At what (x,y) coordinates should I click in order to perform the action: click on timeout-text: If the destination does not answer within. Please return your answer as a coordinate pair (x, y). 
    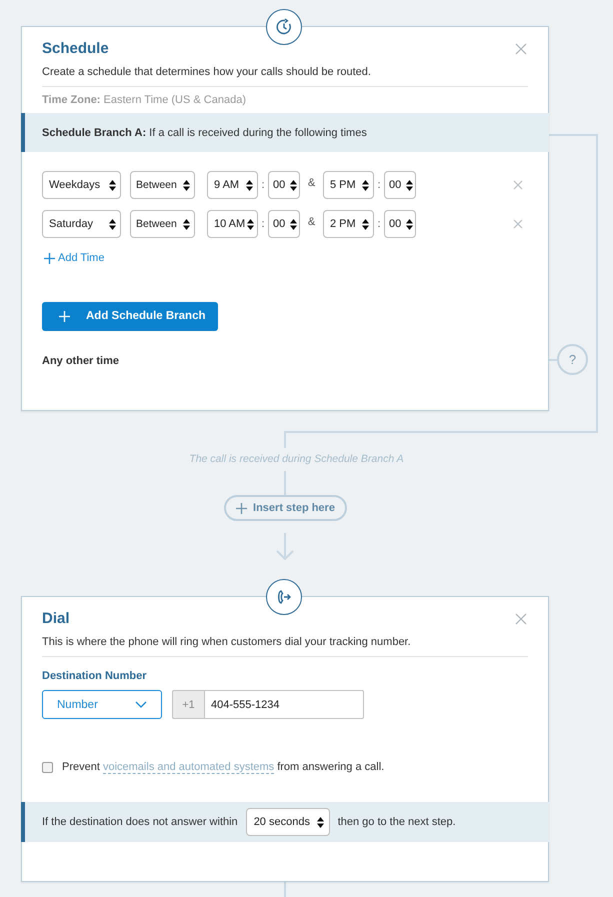
    Looking at the image, I should click on (140, 822).